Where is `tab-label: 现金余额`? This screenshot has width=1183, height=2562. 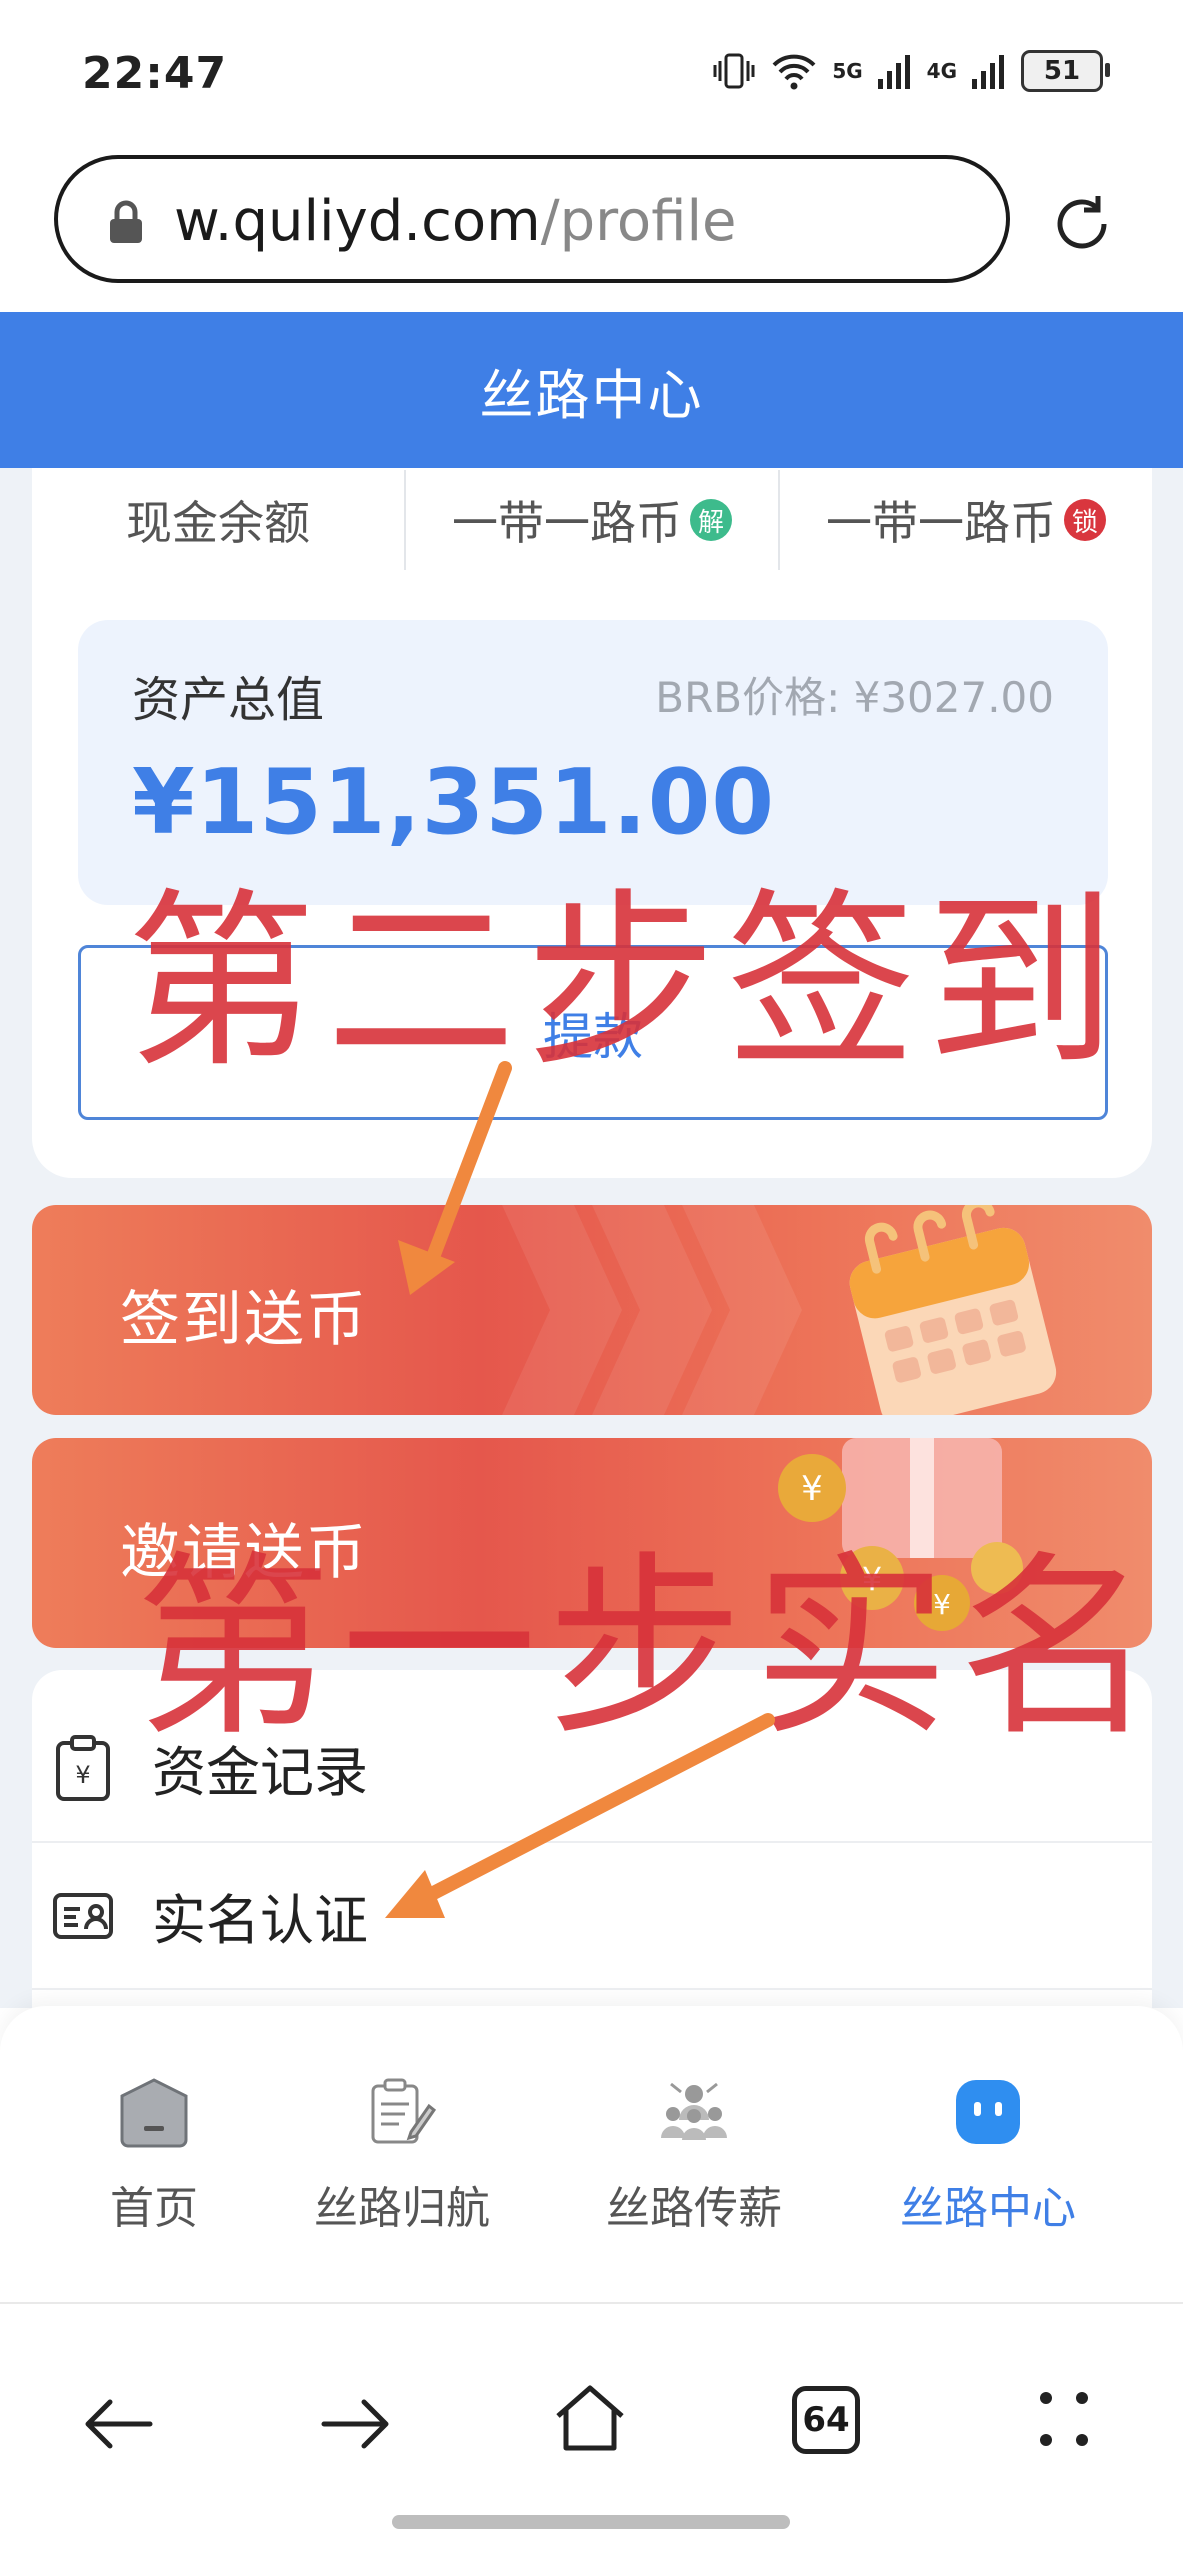
tab-label: 现金余额 is located at coordinates (218, 523).